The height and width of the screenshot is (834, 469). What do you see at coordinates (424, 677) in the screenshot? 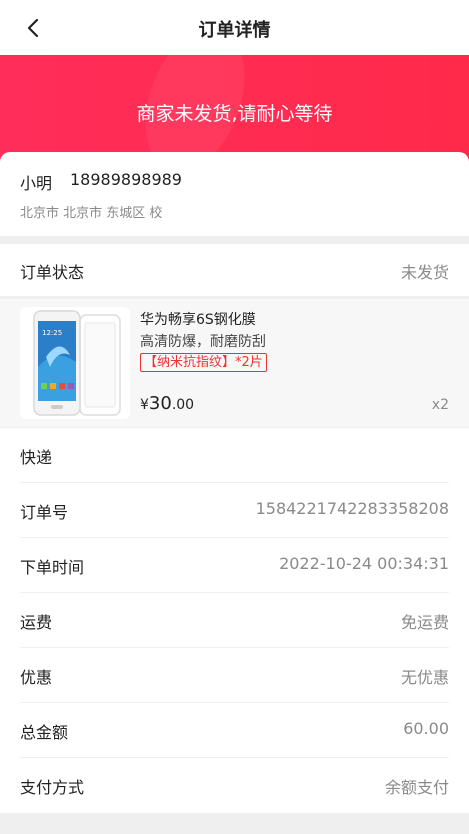
I see `discount-value: 无优惠` at bounding box center [424, 677].